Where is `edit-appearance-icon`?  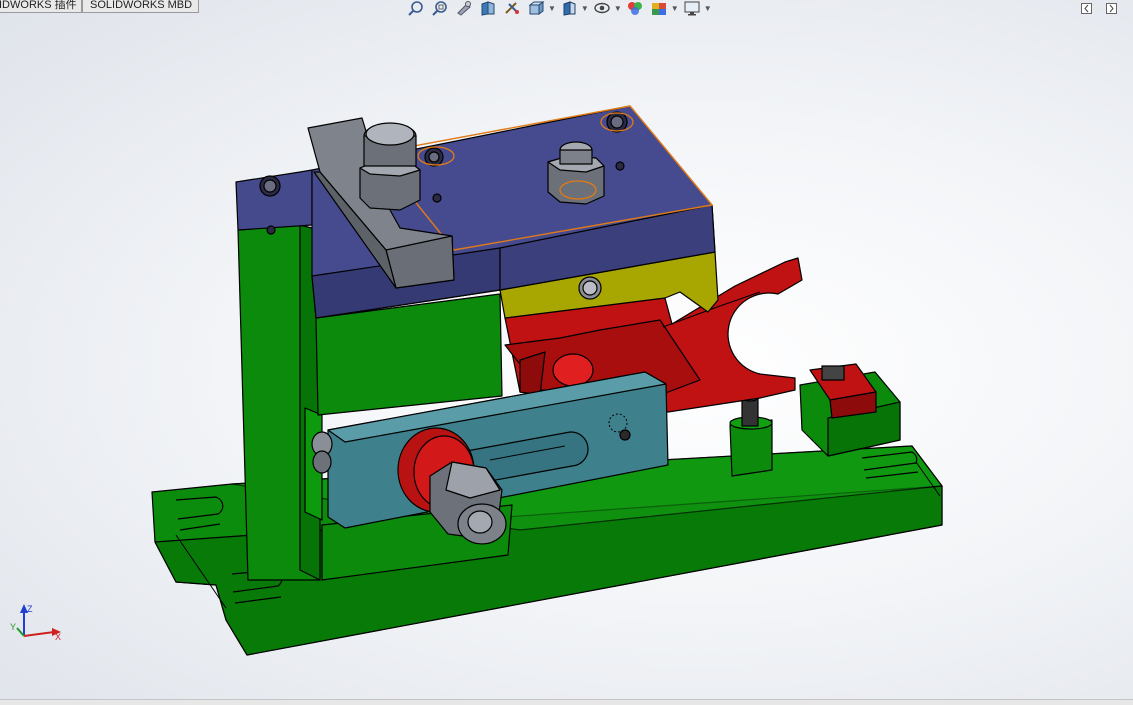
edit-appearance-icon is located at coordinates (635, 8).